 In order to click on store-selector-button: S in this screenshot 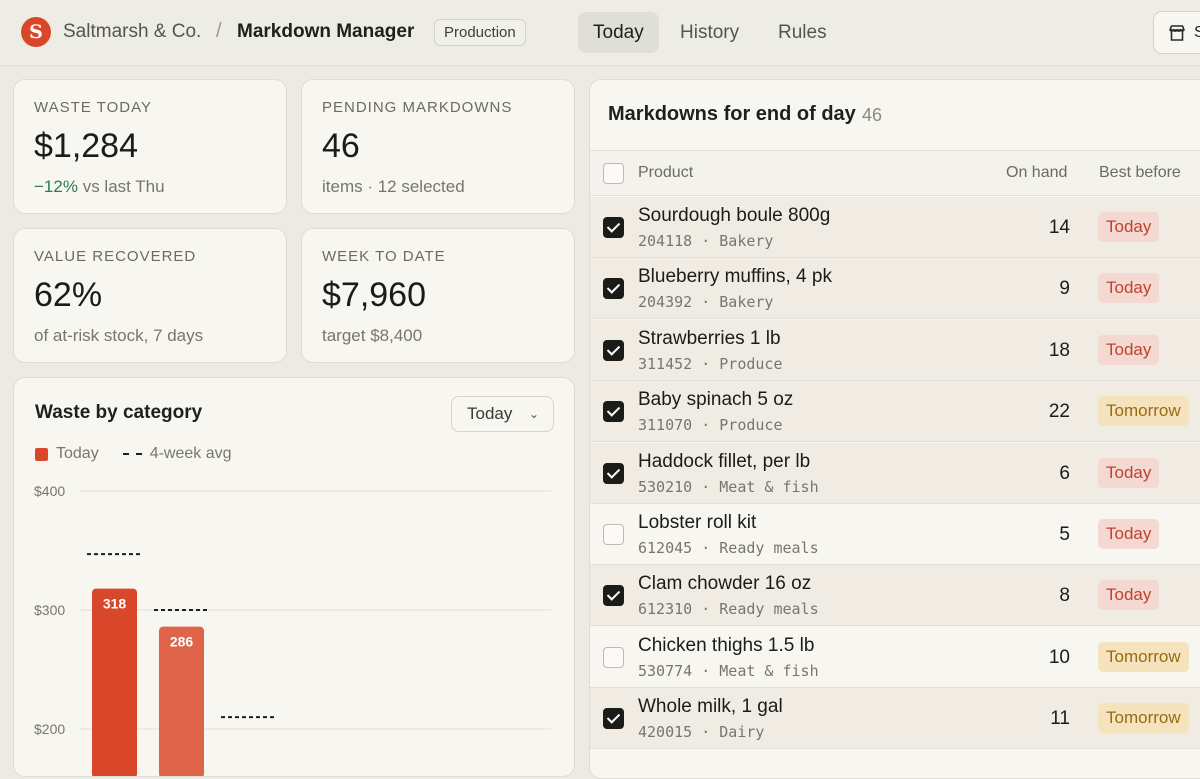, I will do `click(1176, 32)`.